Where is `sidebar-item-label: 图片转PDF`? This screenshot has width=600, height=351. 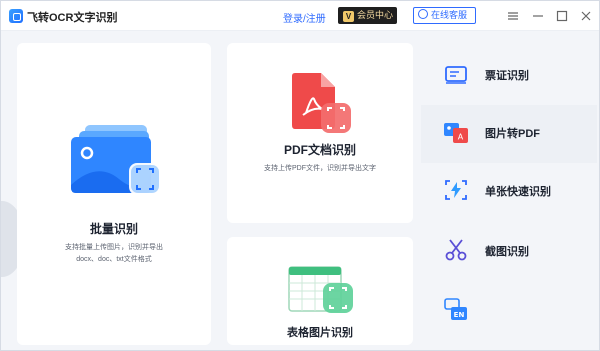 sidebar-item-label: 图片转PDF is located at coordinates (512, 134).